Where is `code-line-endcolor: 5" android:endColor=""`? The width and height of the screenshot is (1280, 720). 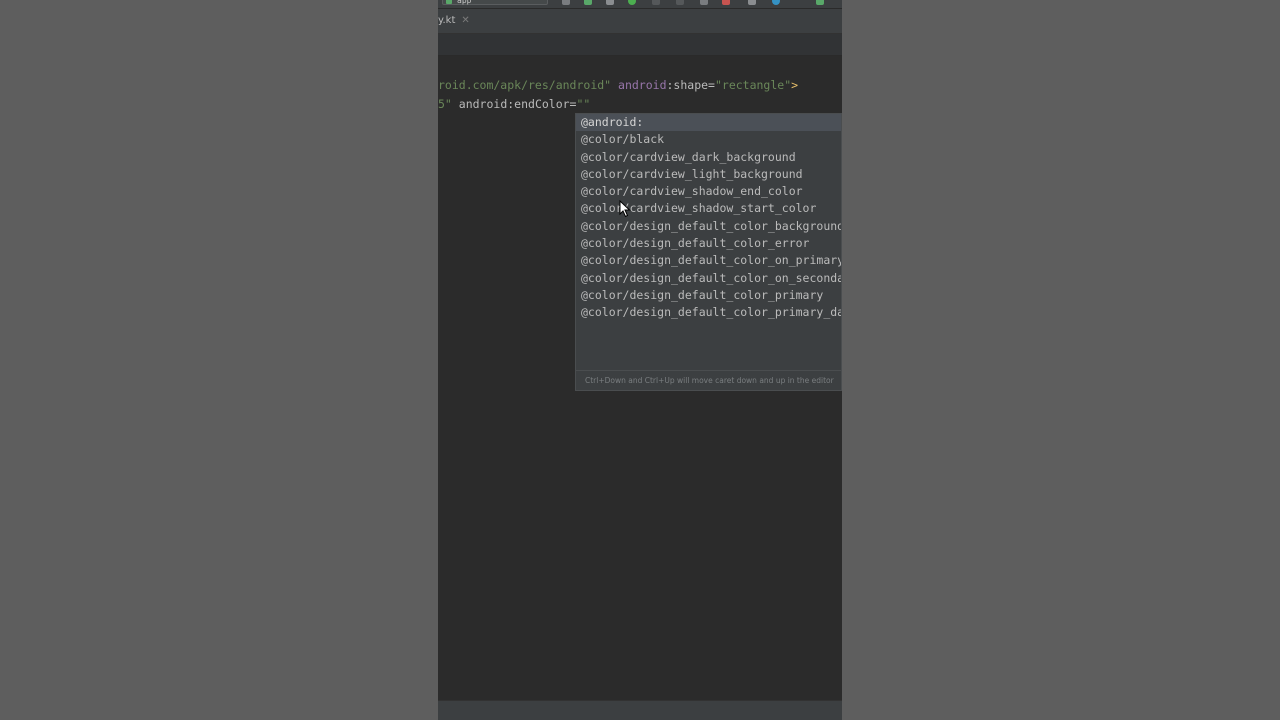 code-line-endcolor: 5" android:endColor="" is located at coordinates (514, 104).